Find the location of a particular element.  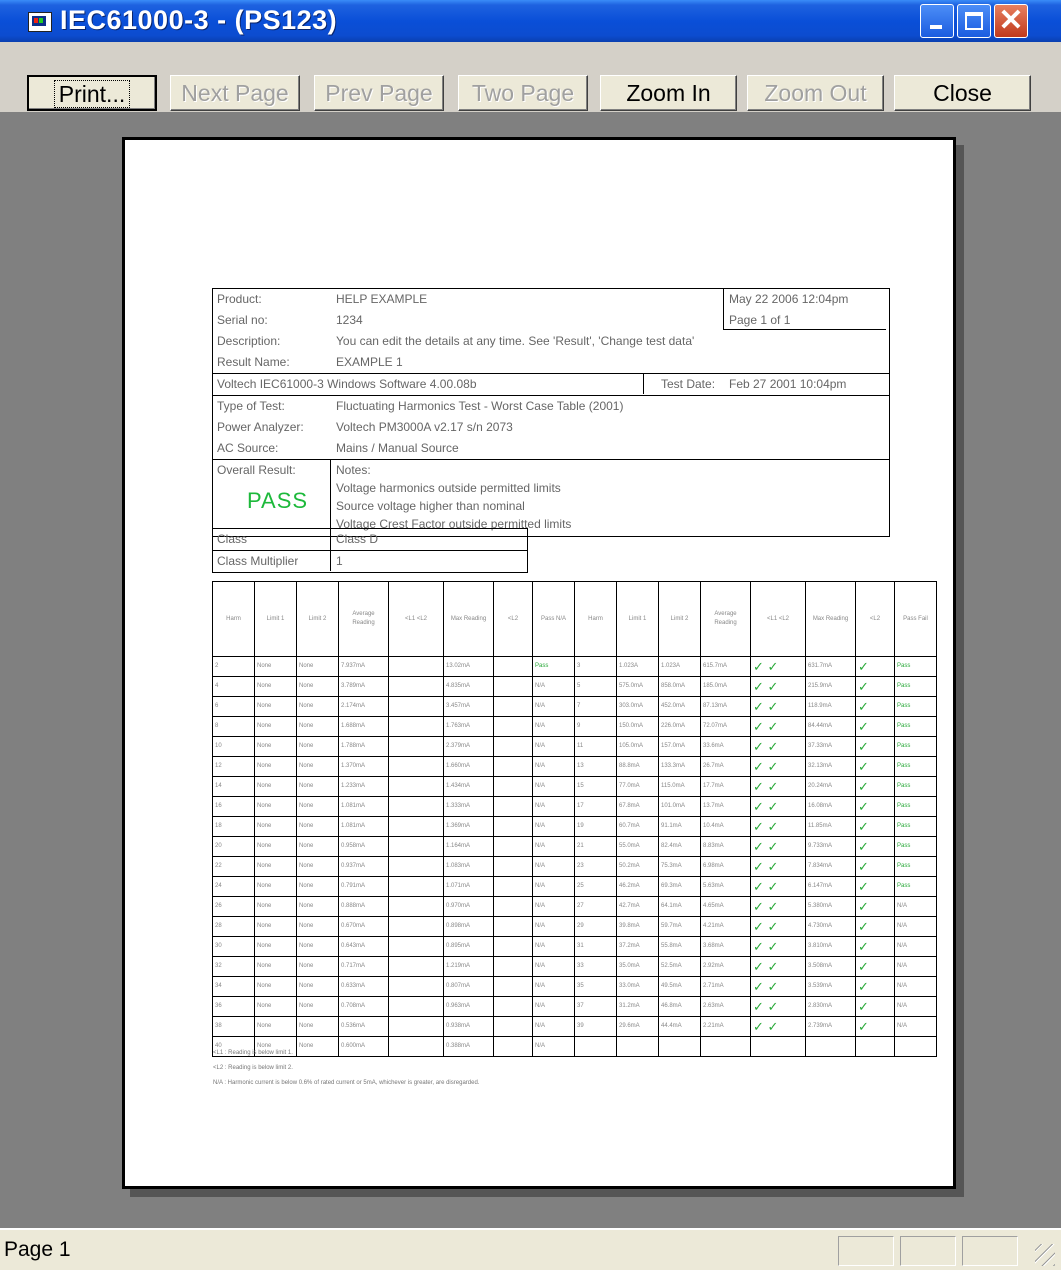

column-header: Limit 2 is located at coordinates (679, 619).